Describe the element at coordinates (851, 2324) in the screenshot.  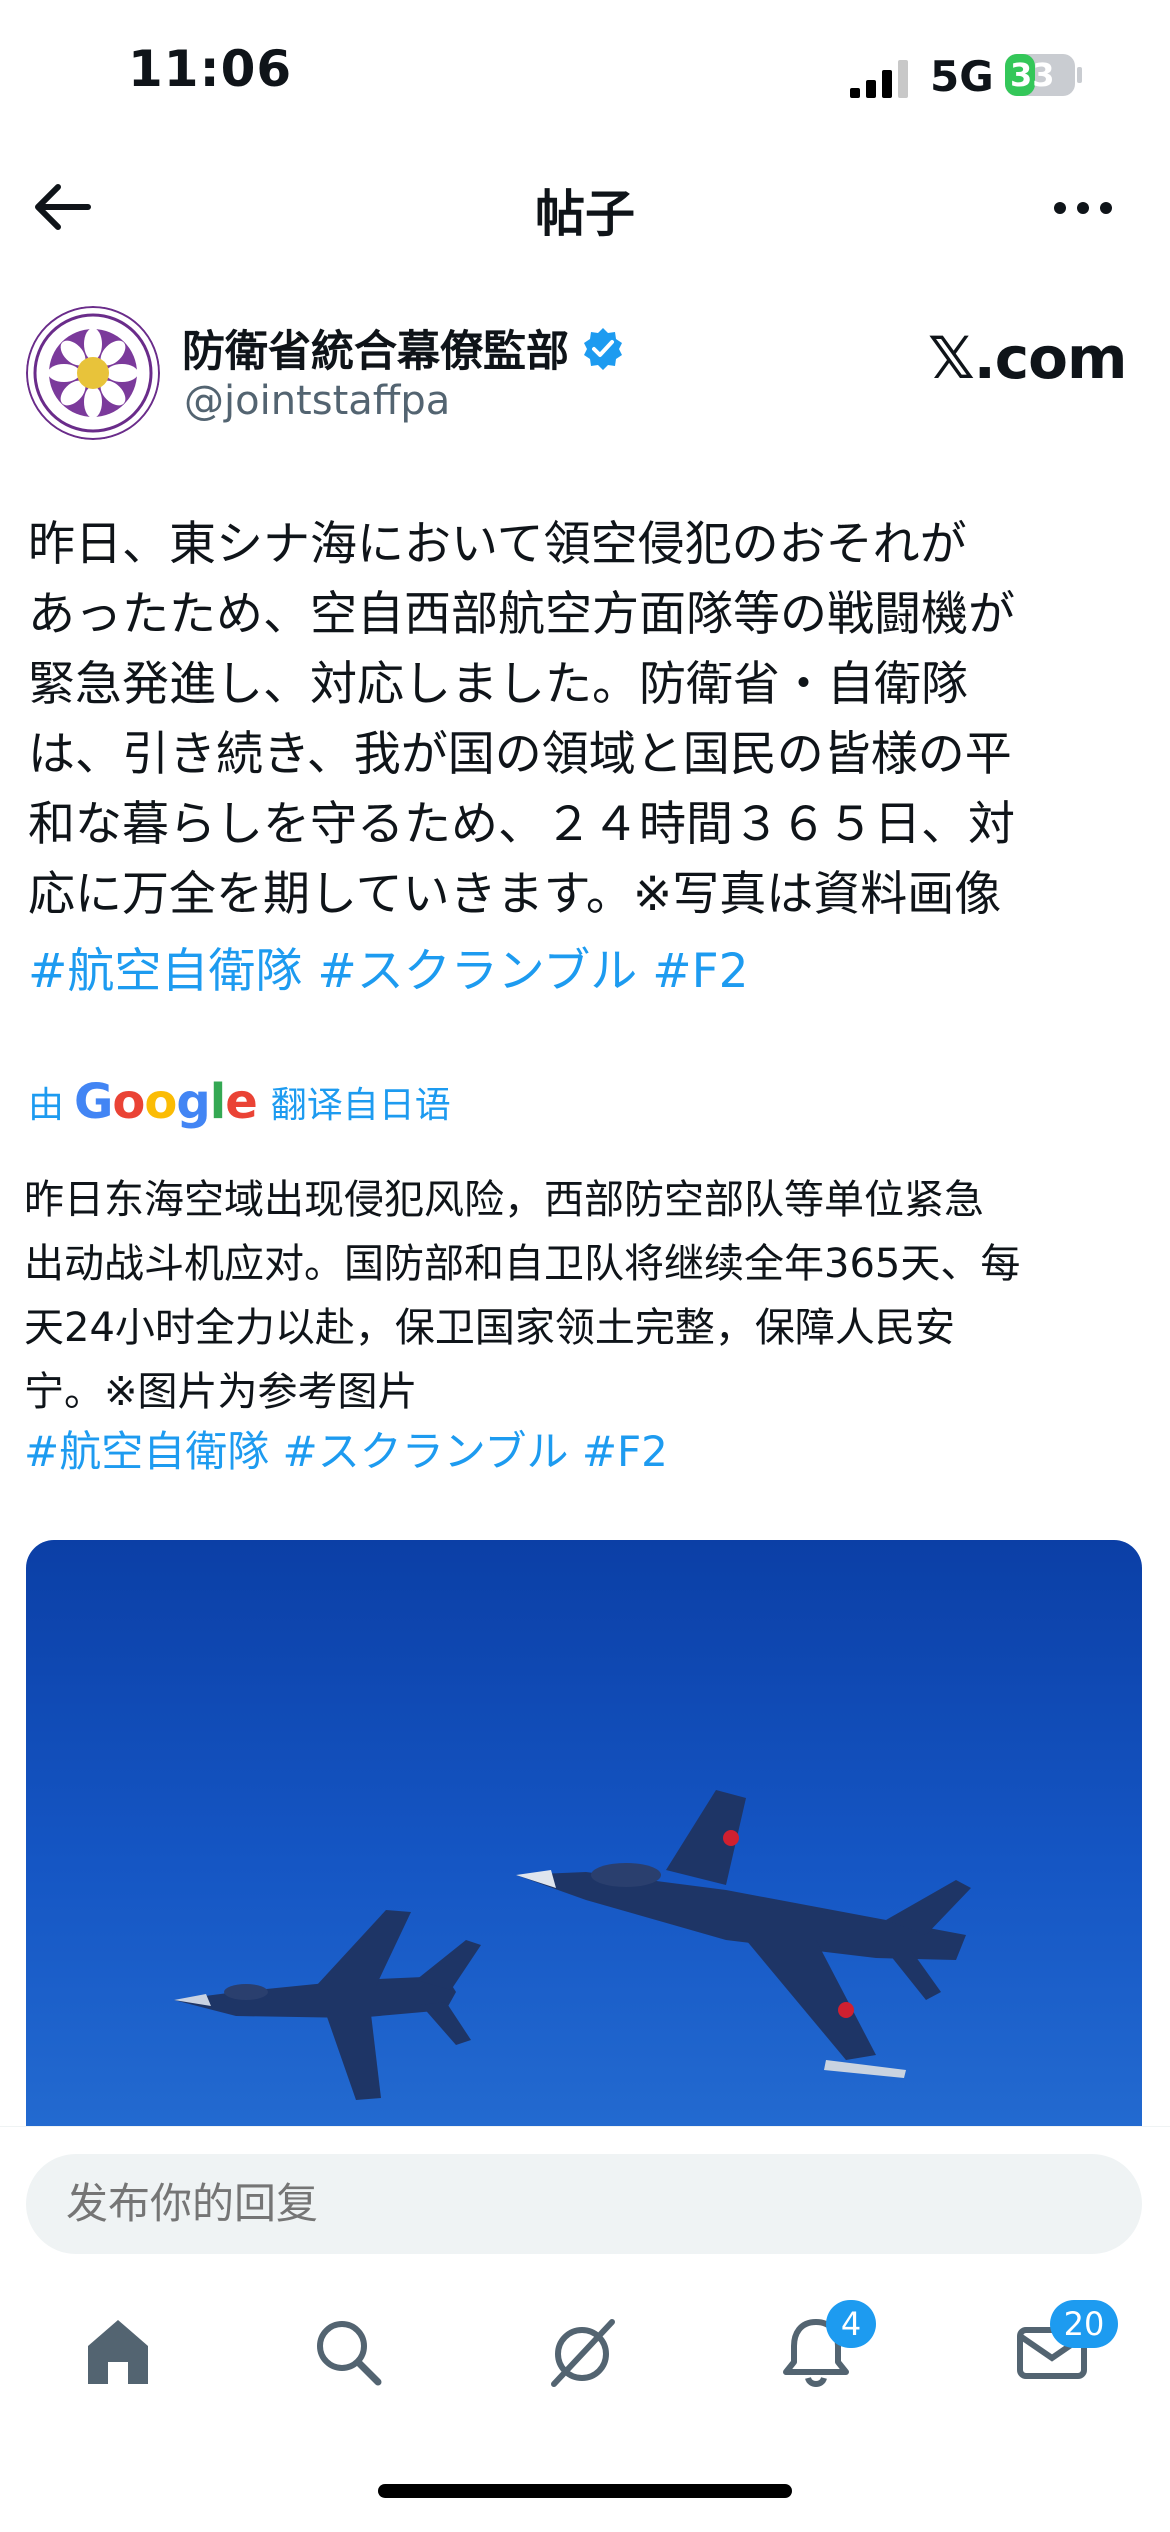
I see `notifications-badge: 4` at that location.